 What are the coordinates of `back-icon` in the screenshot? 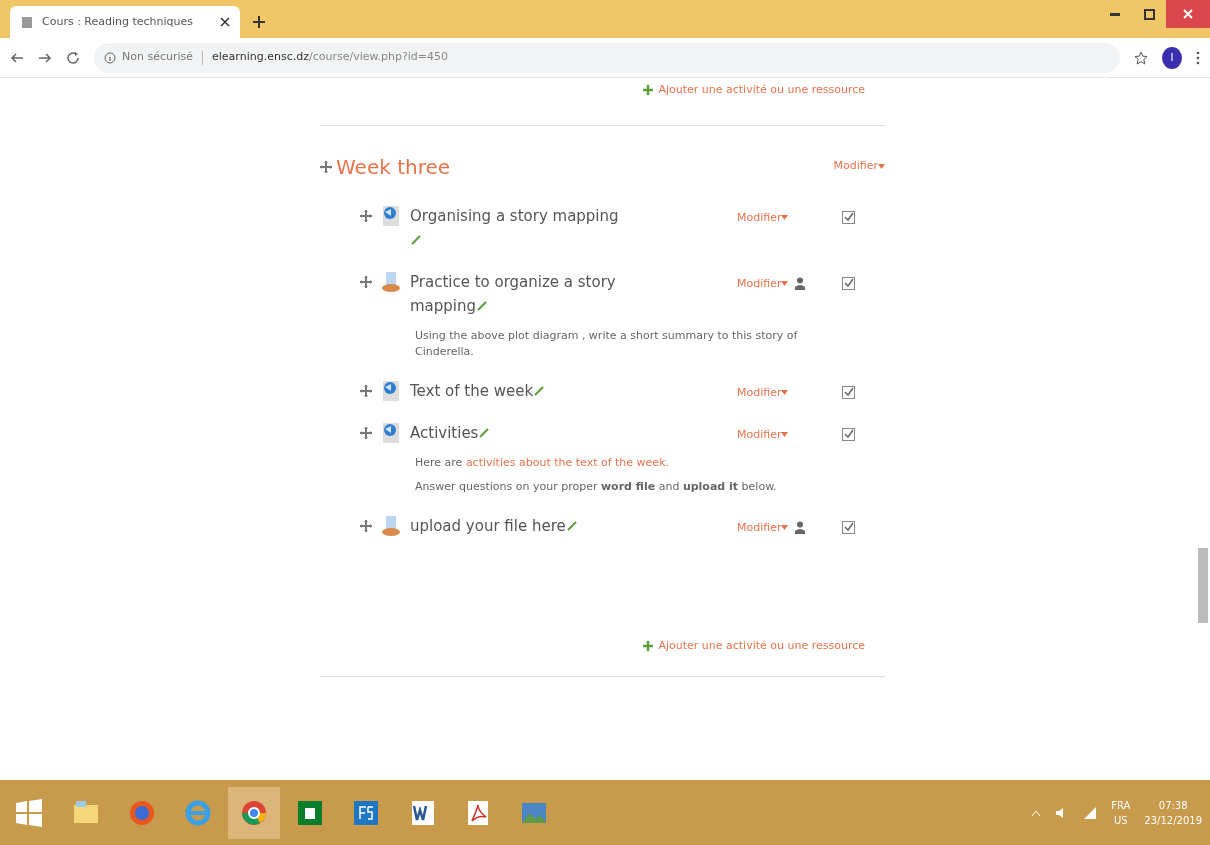 It's located at (17, 57).